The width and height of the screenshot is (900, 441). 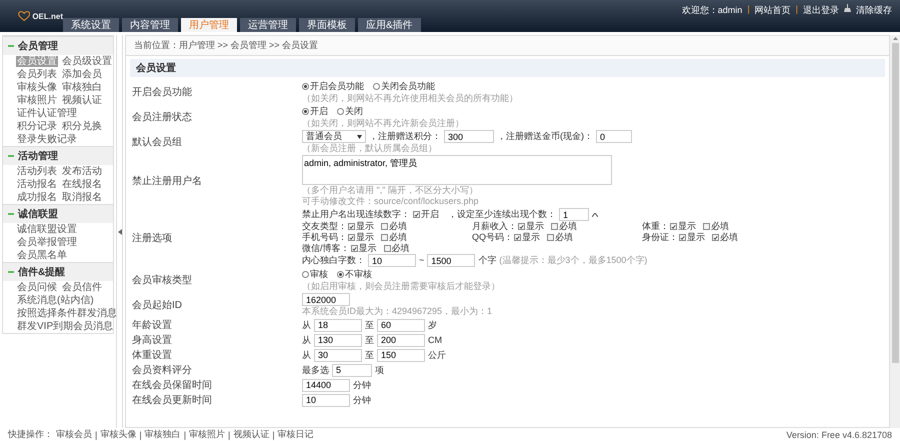 What do you see at coordinates (37, 287) in the screenshot?
I see `sidebar-link: 会员问候` at bounding box center [37, 287].